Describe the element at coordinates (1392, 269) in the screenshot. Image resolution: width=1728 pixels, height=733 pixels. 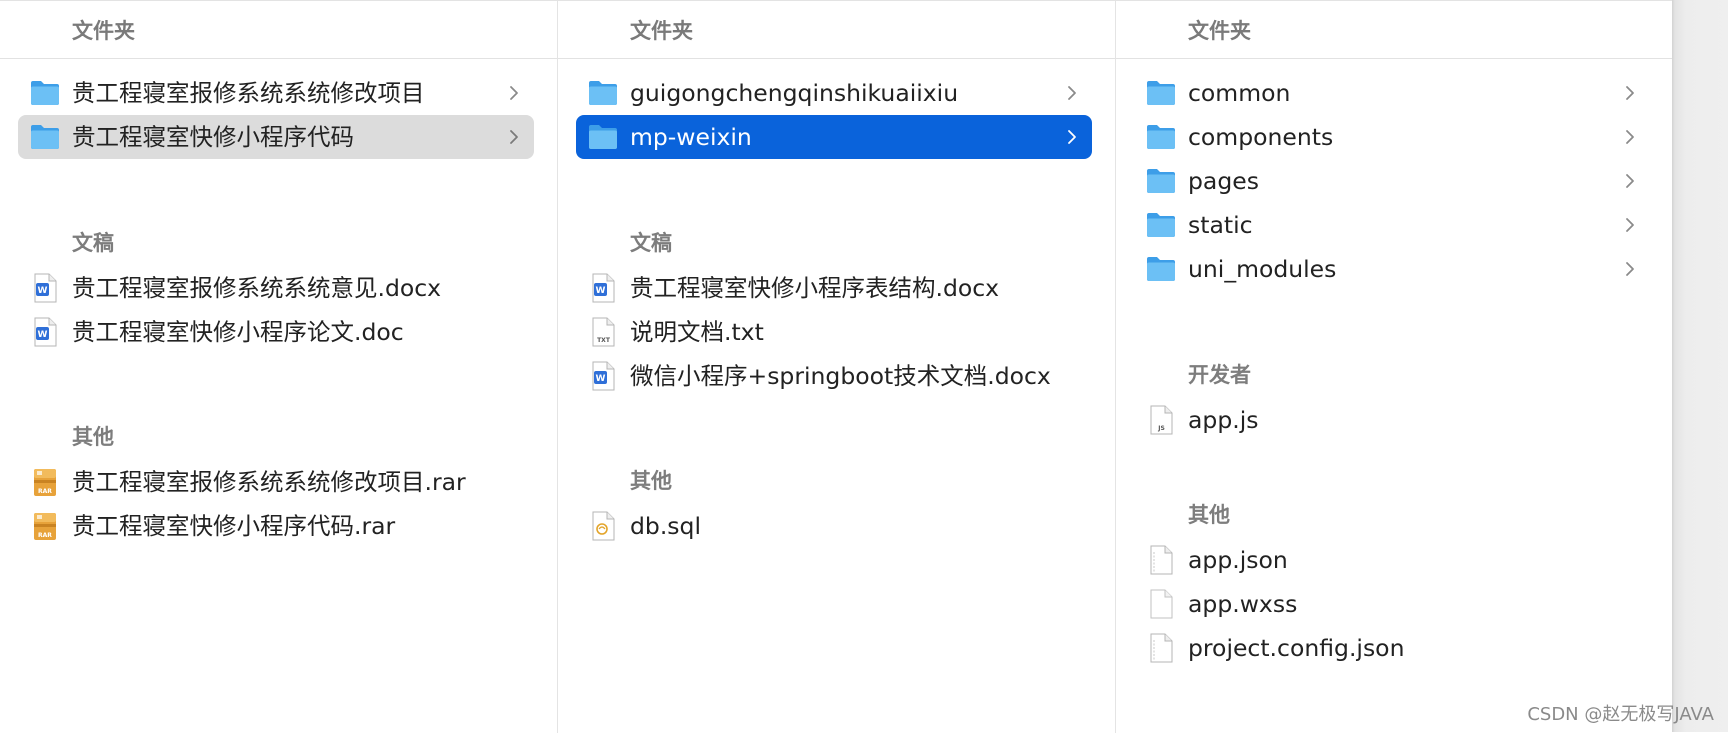
I see `folder-row: uni_modules` at that location.